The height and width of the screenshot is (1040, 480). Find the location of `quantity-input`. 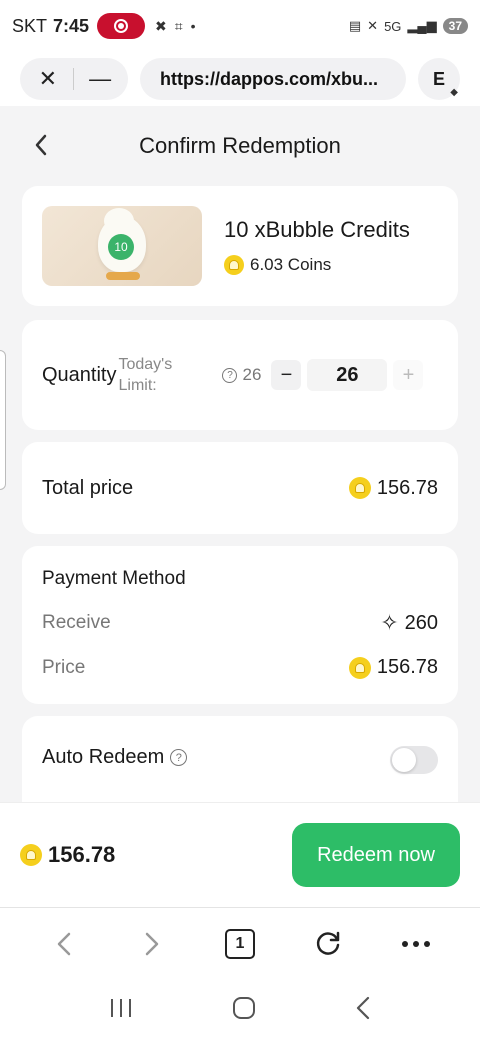

quantity-input is located at coordinates (347, 375).